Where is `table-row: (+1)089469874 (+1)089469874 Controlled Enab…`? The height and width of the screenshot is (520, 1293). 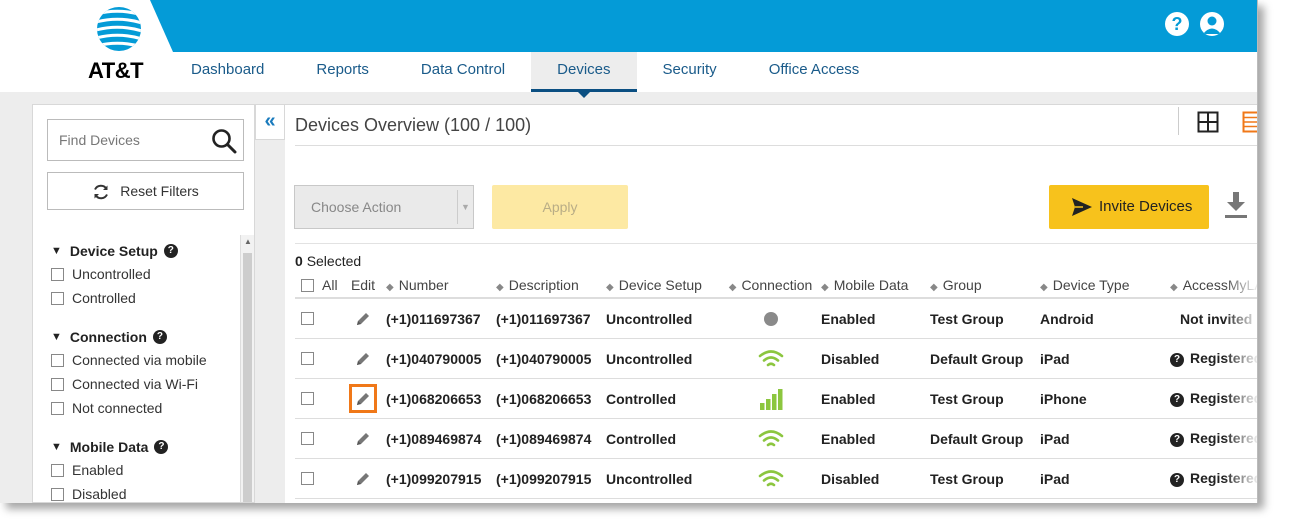
table-row: (+1)089469874 (+1)089469874 Controlled Enab… is located at coordinates (776, 439).